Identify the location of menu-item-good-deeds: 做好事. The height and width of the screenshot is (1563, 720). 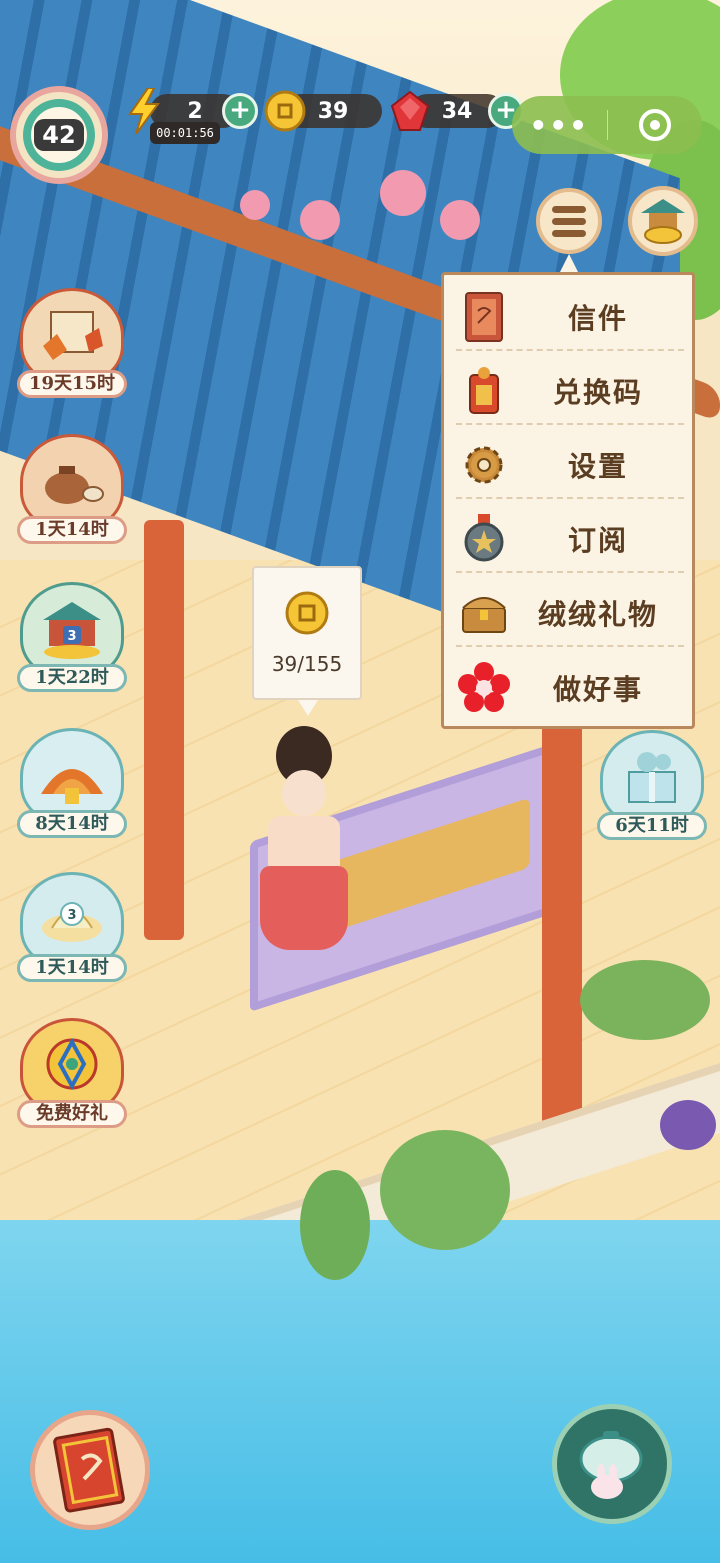
(570, 688).